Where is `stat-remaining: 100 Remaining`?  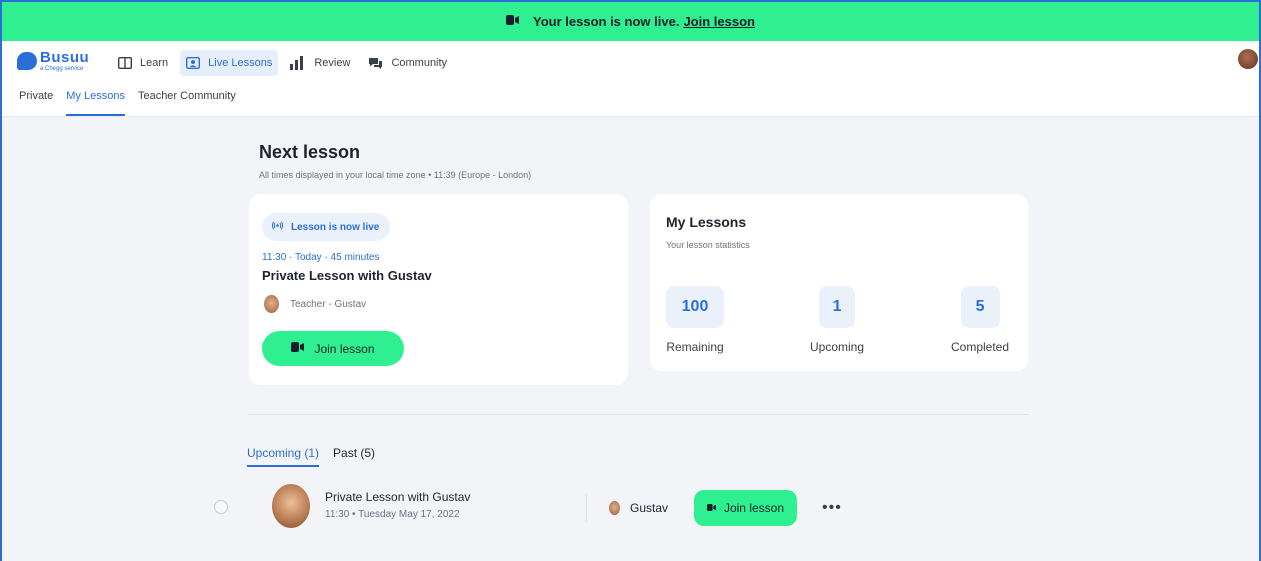 stat-remaining: 100 Remaining is located at coordinates (695, 320).